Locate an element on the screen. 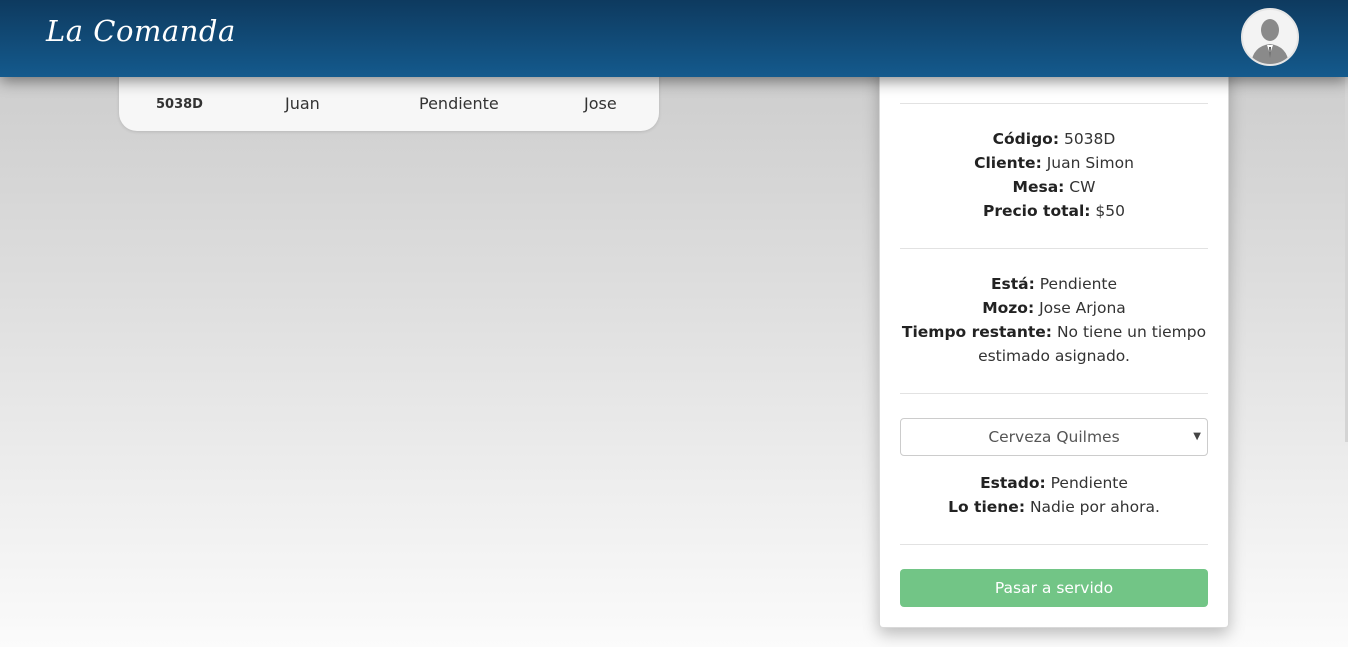  client-line: Cliente: Juan Simon is located at coordinates (1054, 163).